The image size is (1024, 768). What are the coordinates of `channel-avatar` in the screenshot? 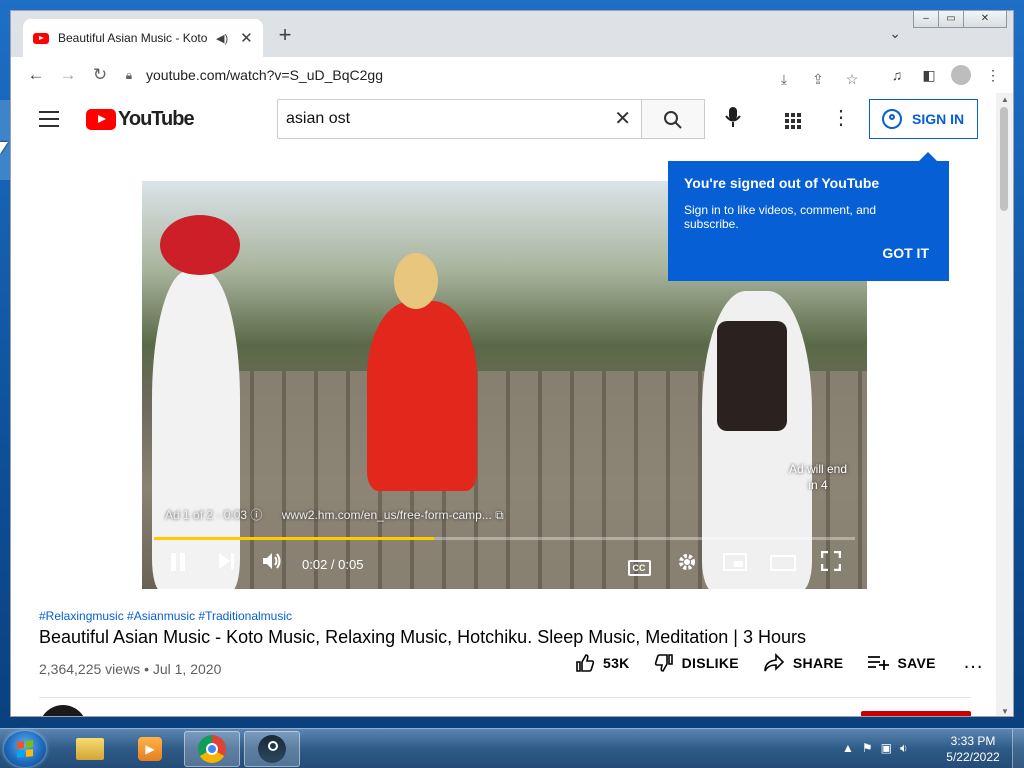 It's located at (63, 710).